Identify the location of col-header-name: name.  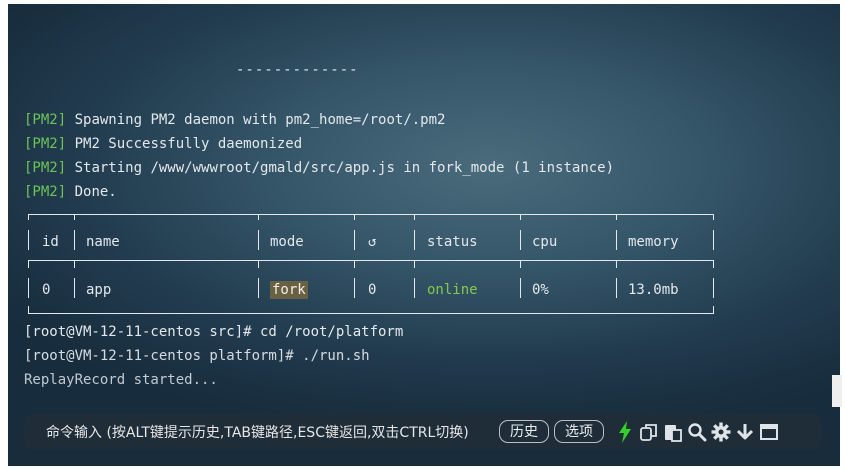
(103, 242).